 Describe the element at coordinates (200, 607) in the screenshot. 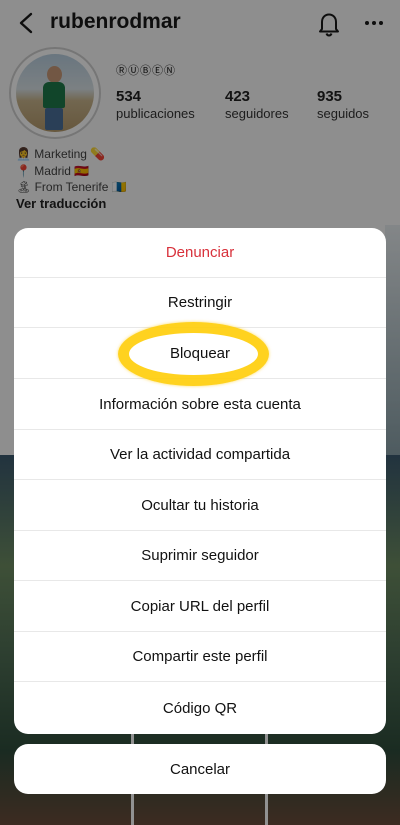

I see `copy-profile-url-option: Copiar URL del perfil` at that location.